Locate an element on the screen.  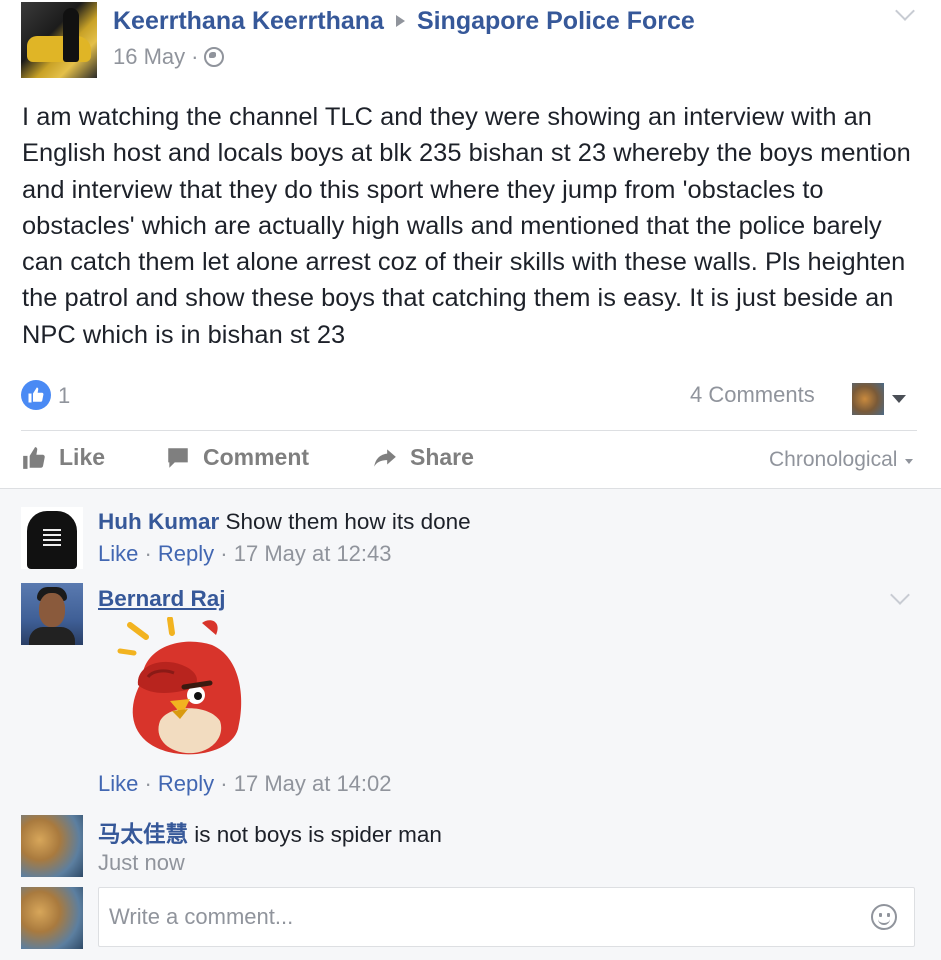
comment-options-chevron-icon is located at coordinates (900, 595).